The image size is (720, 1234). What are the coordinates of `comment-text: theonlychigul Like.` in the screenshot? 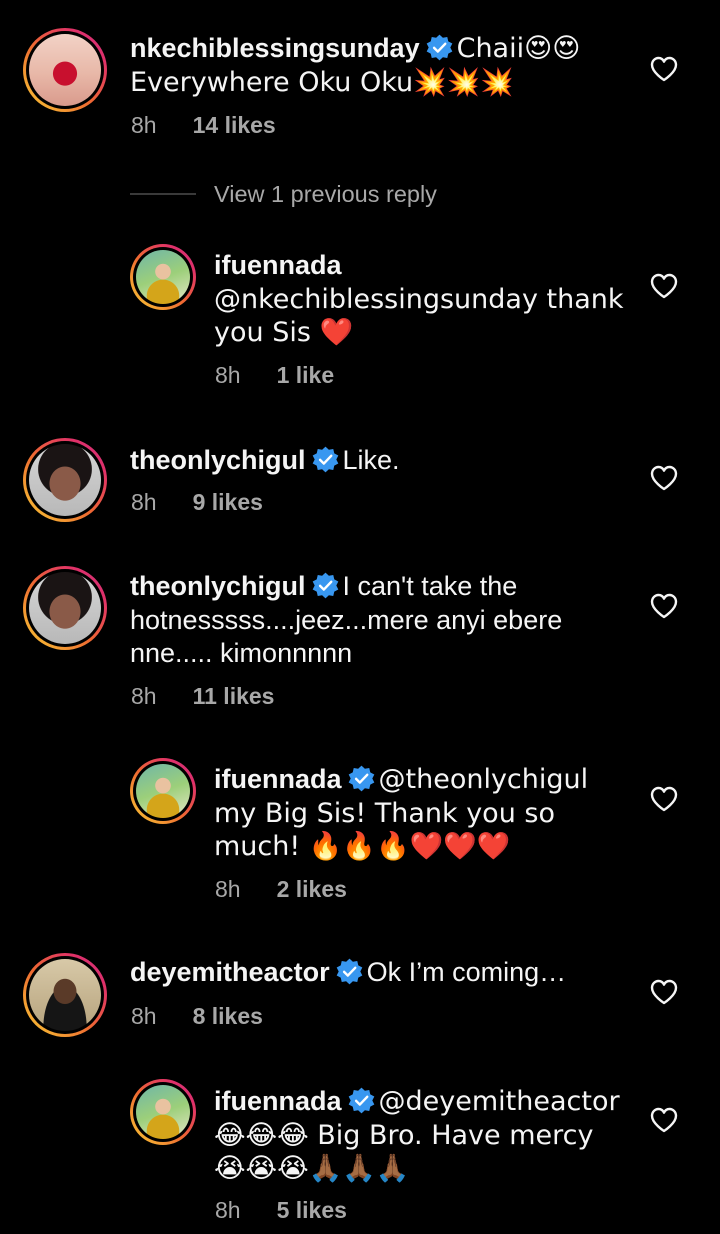 It's located at (375, 461).